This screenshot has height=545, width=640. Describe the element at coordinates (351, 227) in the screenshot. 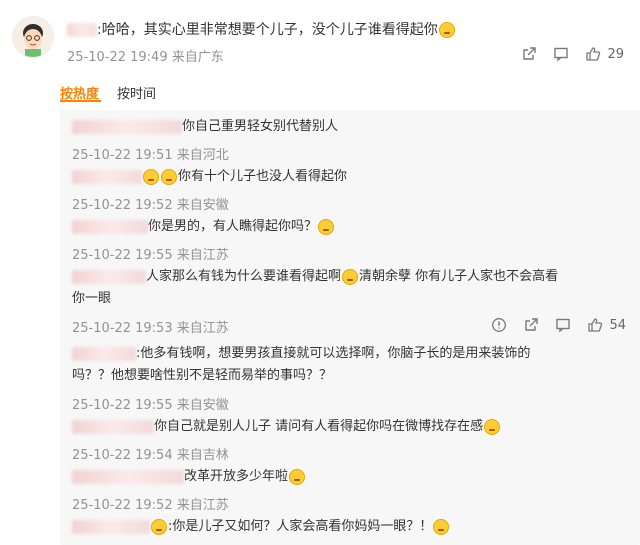

I see `reply-item: 你是男的，有人瞧得起你吗？` at that location.